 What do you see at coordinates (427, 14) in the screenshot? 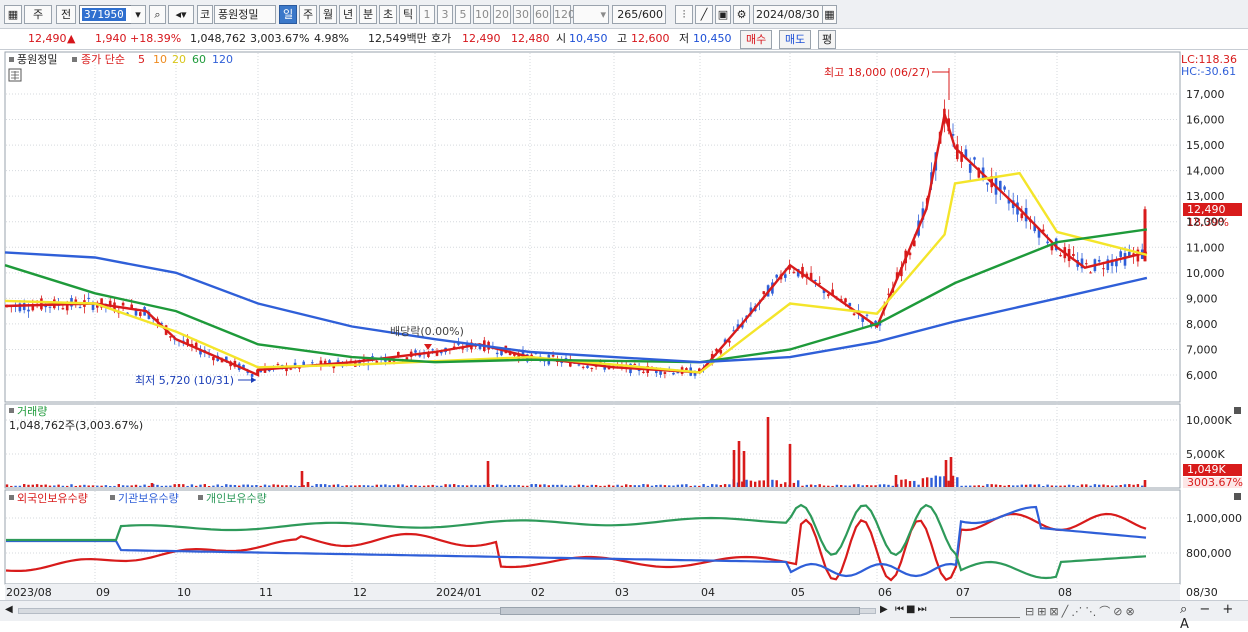
I see `interval-1: 1` at bounding box center [427, 14].